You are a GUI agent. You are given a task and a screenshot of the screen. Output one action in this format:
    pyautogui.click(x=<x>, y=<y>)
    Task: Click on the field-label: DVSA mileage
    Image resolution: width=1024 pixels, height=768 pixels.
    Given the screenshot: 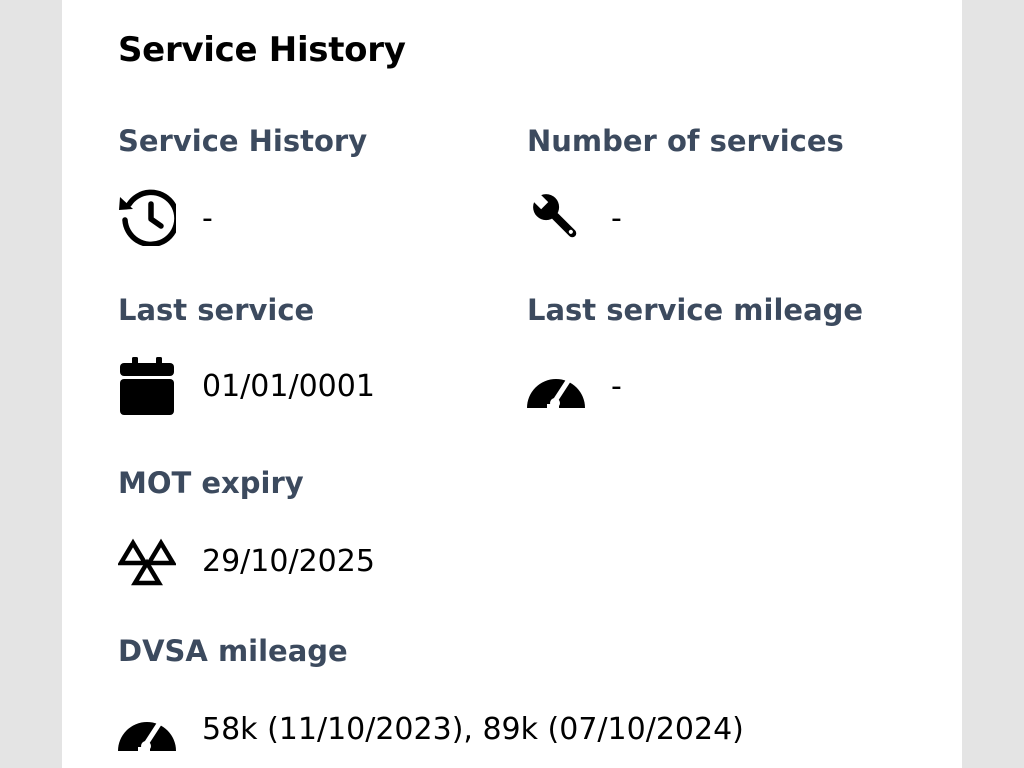 What is the action you would take?
    pyautogui.click(x=233, y=651)
    